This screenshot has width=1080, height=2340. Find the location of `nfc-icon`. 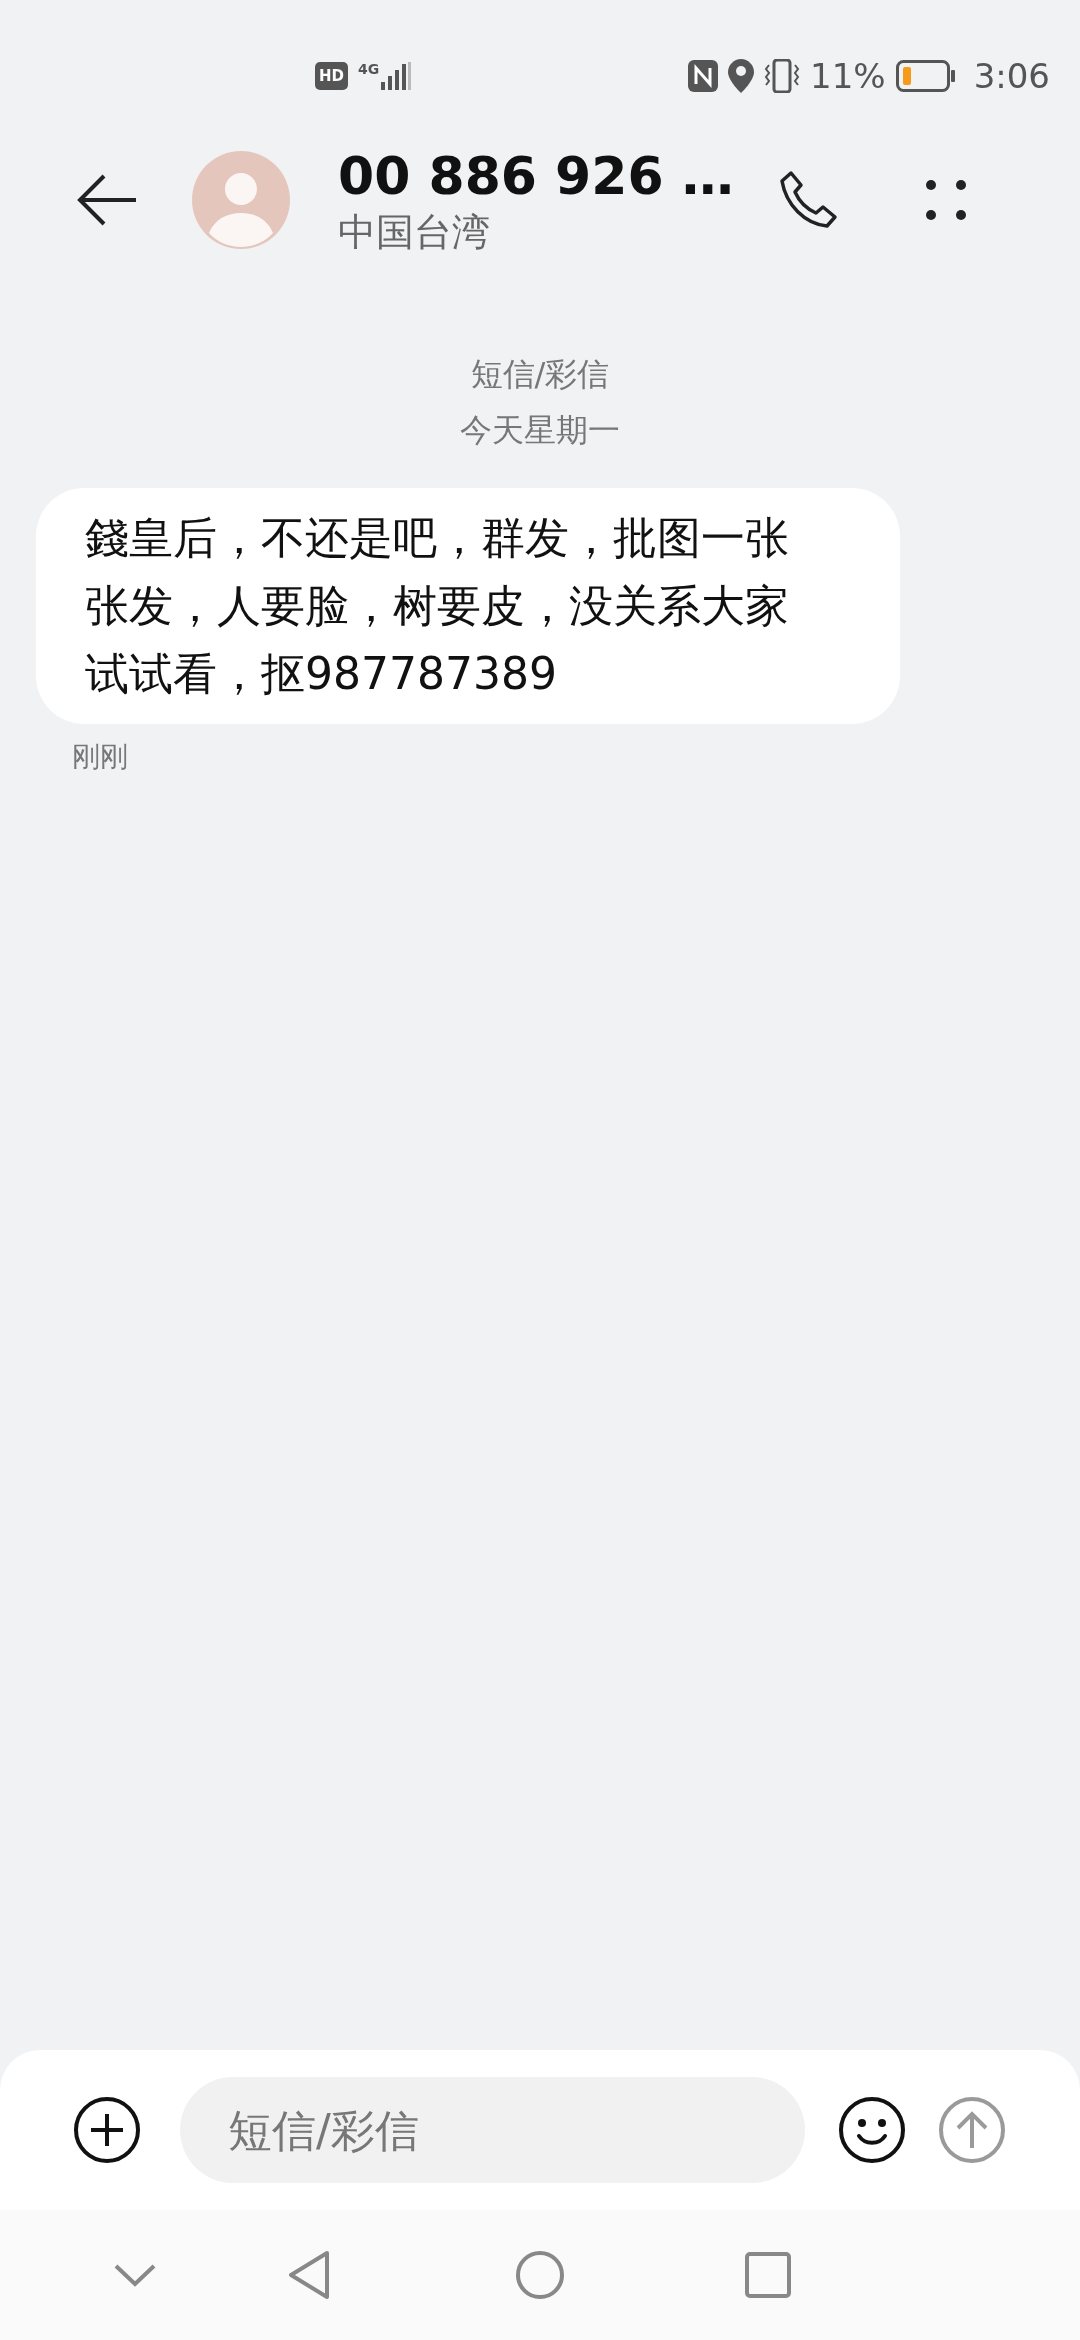

nfc-icon is located at coordinates (703, 76).